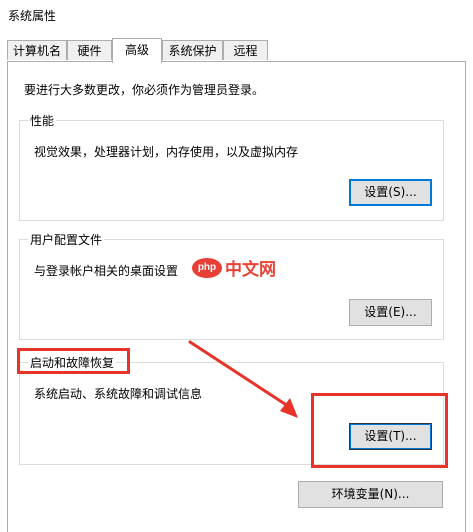 This screenshot has height=532, width=473. Describe the element at coordinates (66, 240) in the screenshot. I see `user-profiles-title: 用户配置文件` at that location.